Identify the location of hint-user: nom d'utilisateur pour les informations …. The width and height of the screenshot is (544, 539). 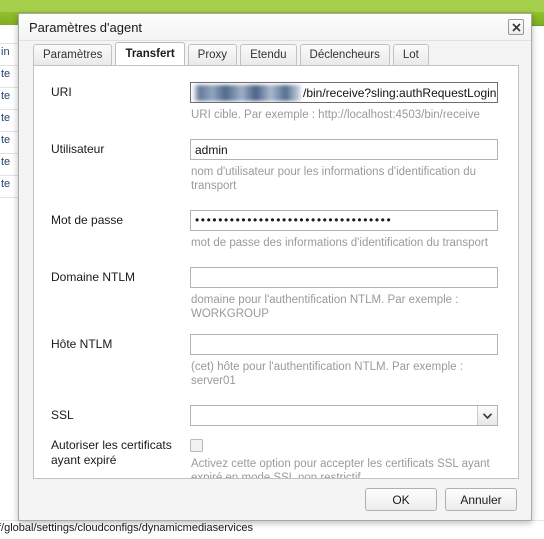
(334, 179).